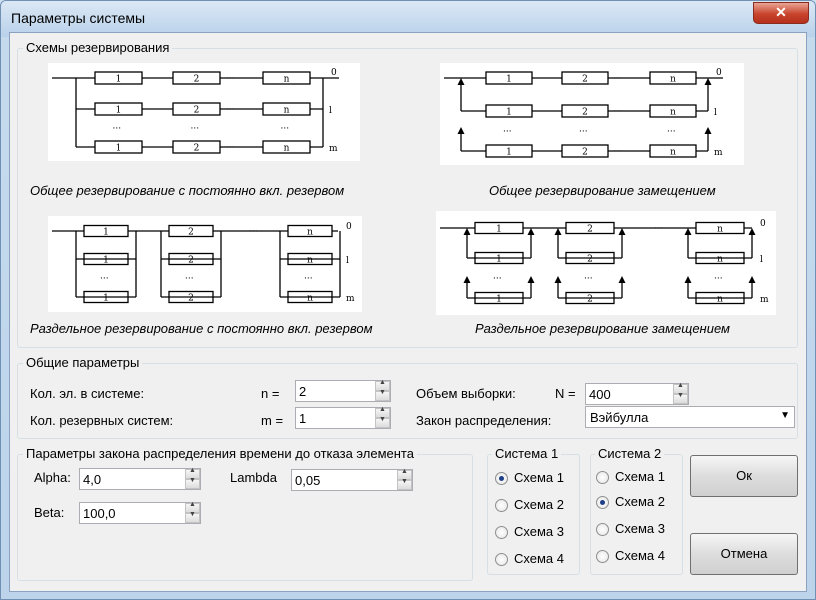  Describe the element at coordinates (637, 393) in the screenshot. I see `N-stepper: 400 ▲ ▼` at that location.